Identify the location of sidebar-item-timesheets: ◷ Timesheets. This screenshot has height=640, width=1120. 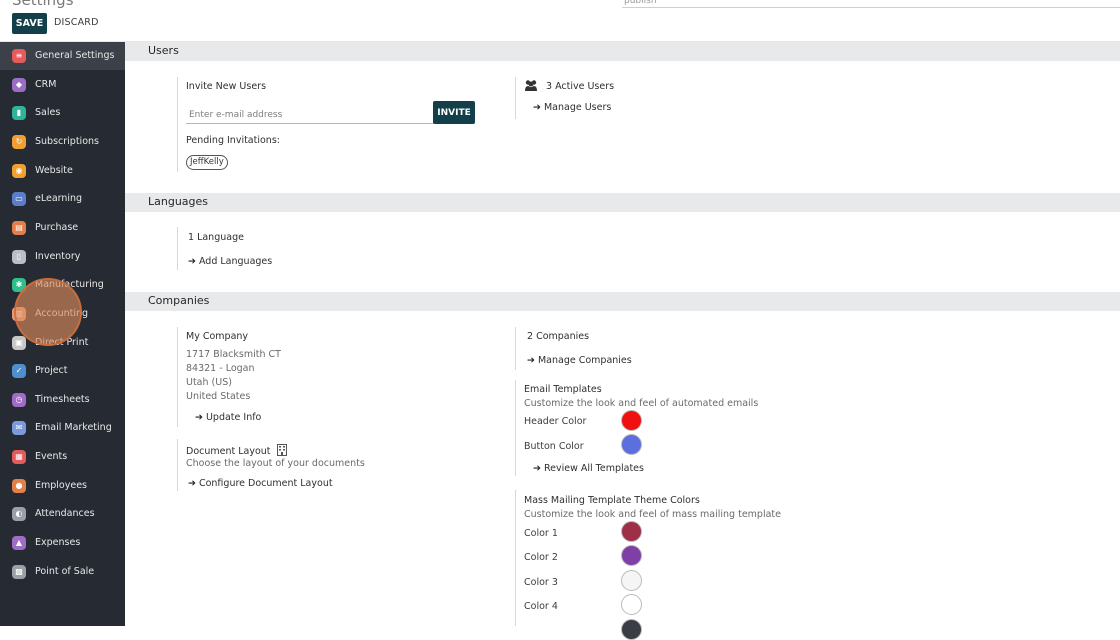
(62, 400).